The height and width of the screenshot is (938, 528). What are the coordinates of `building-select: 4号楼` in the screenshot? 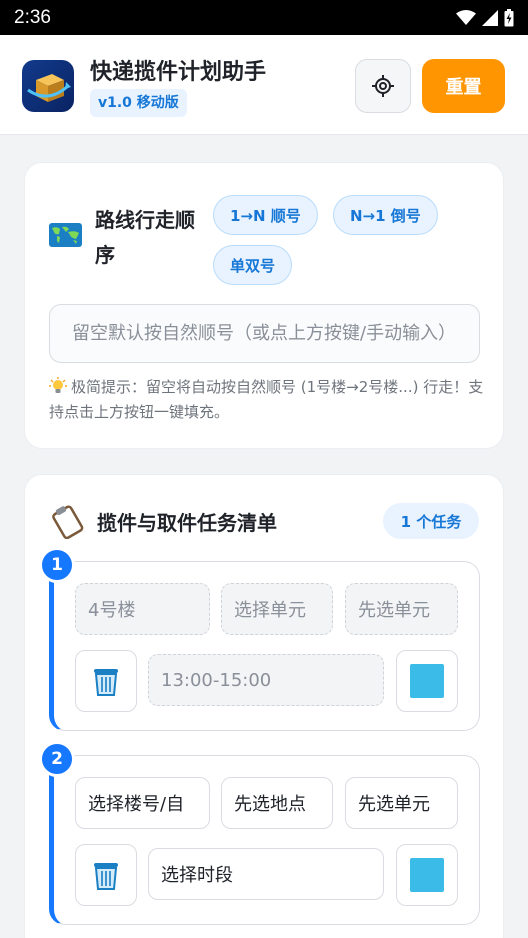 It's located at (142, 609).